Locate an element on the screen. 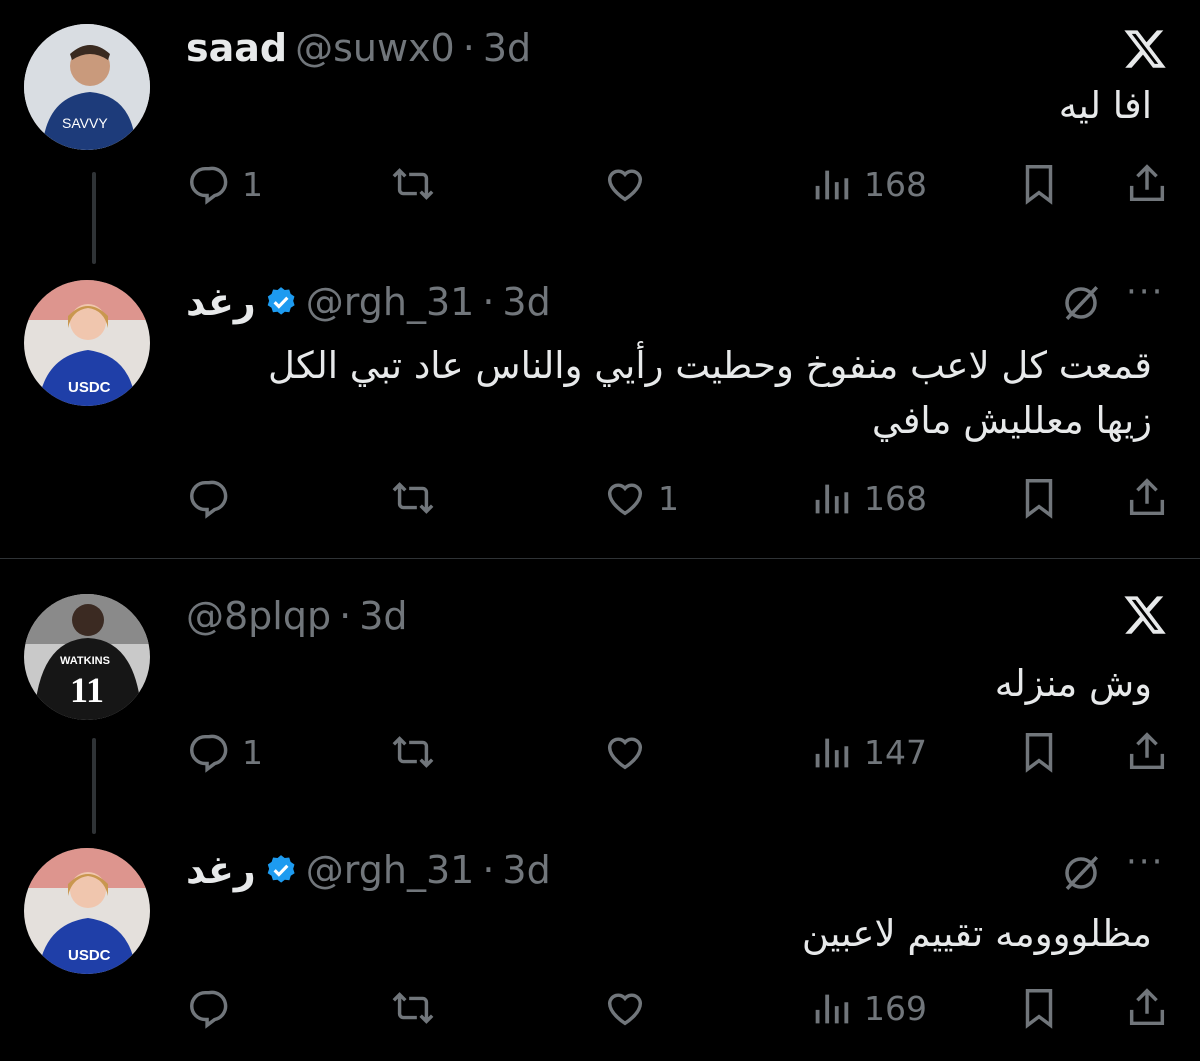  views-button: 147 is located at coordinates (867, 752).